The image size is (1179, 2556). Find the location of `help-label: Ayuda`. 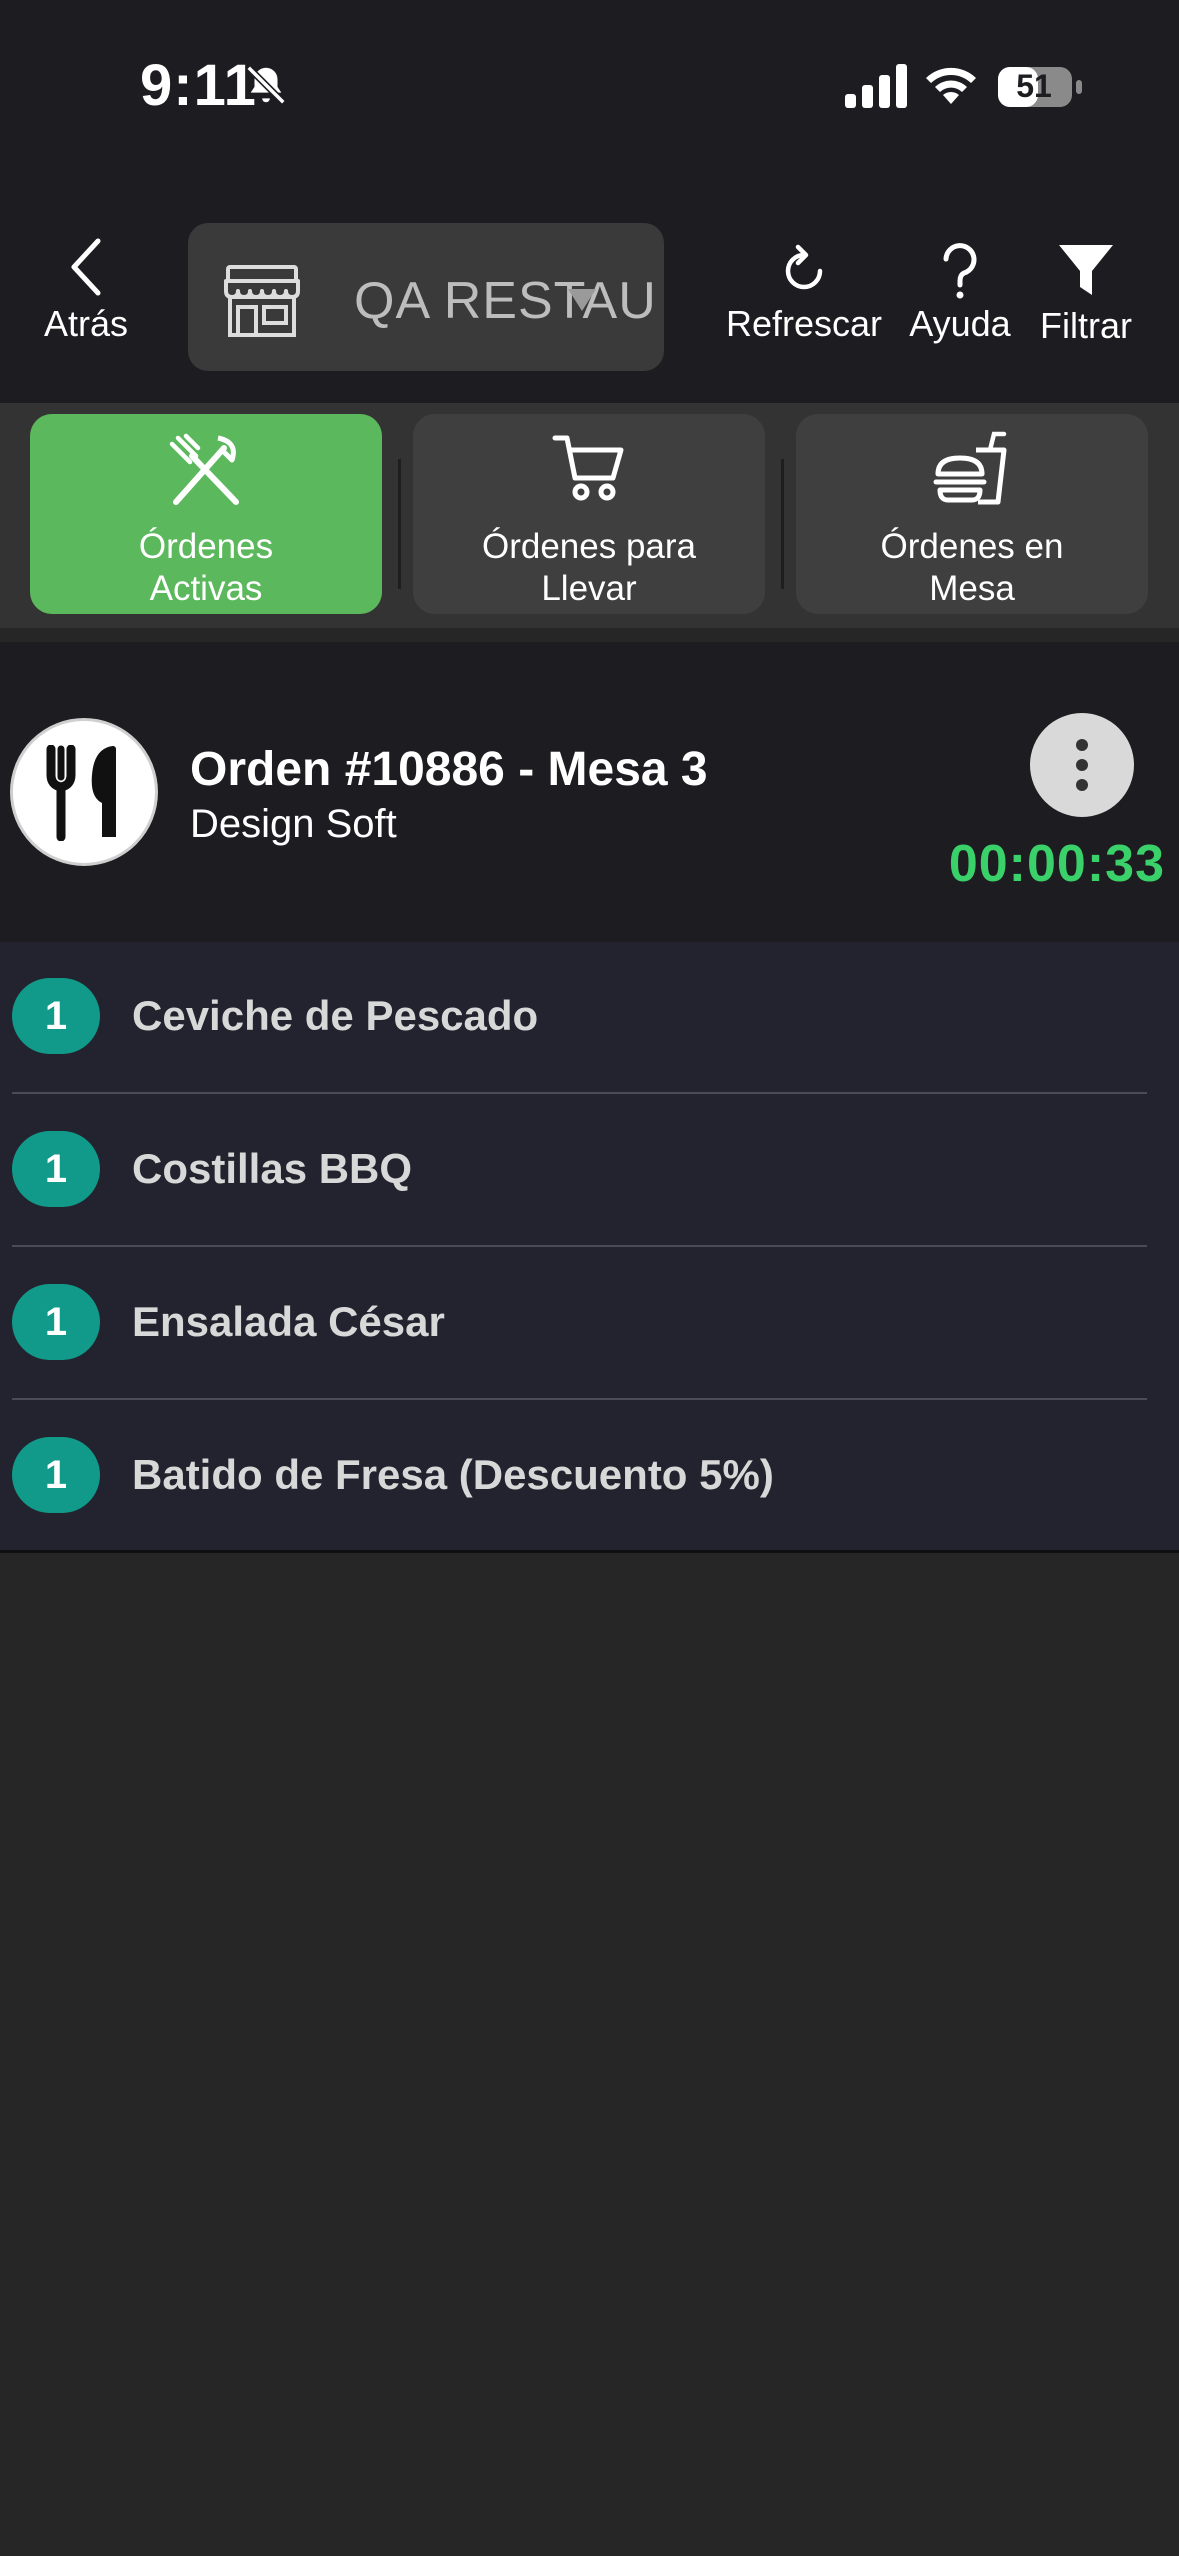

help-label: Ayuda is located at coordinates (960, 323).